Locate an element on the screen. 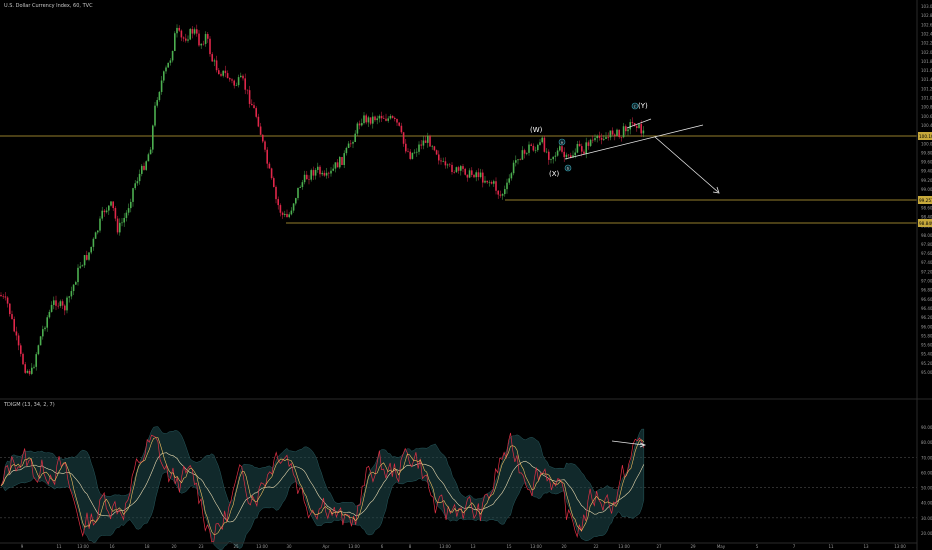 The width and height of the screenshot is (932, 550). time-tick-label: May is located at coordinates (721, 546).